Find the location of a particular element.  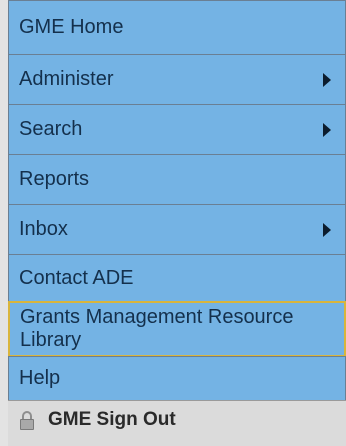

menu-item-search: Search is located at coordinates (177, 129).